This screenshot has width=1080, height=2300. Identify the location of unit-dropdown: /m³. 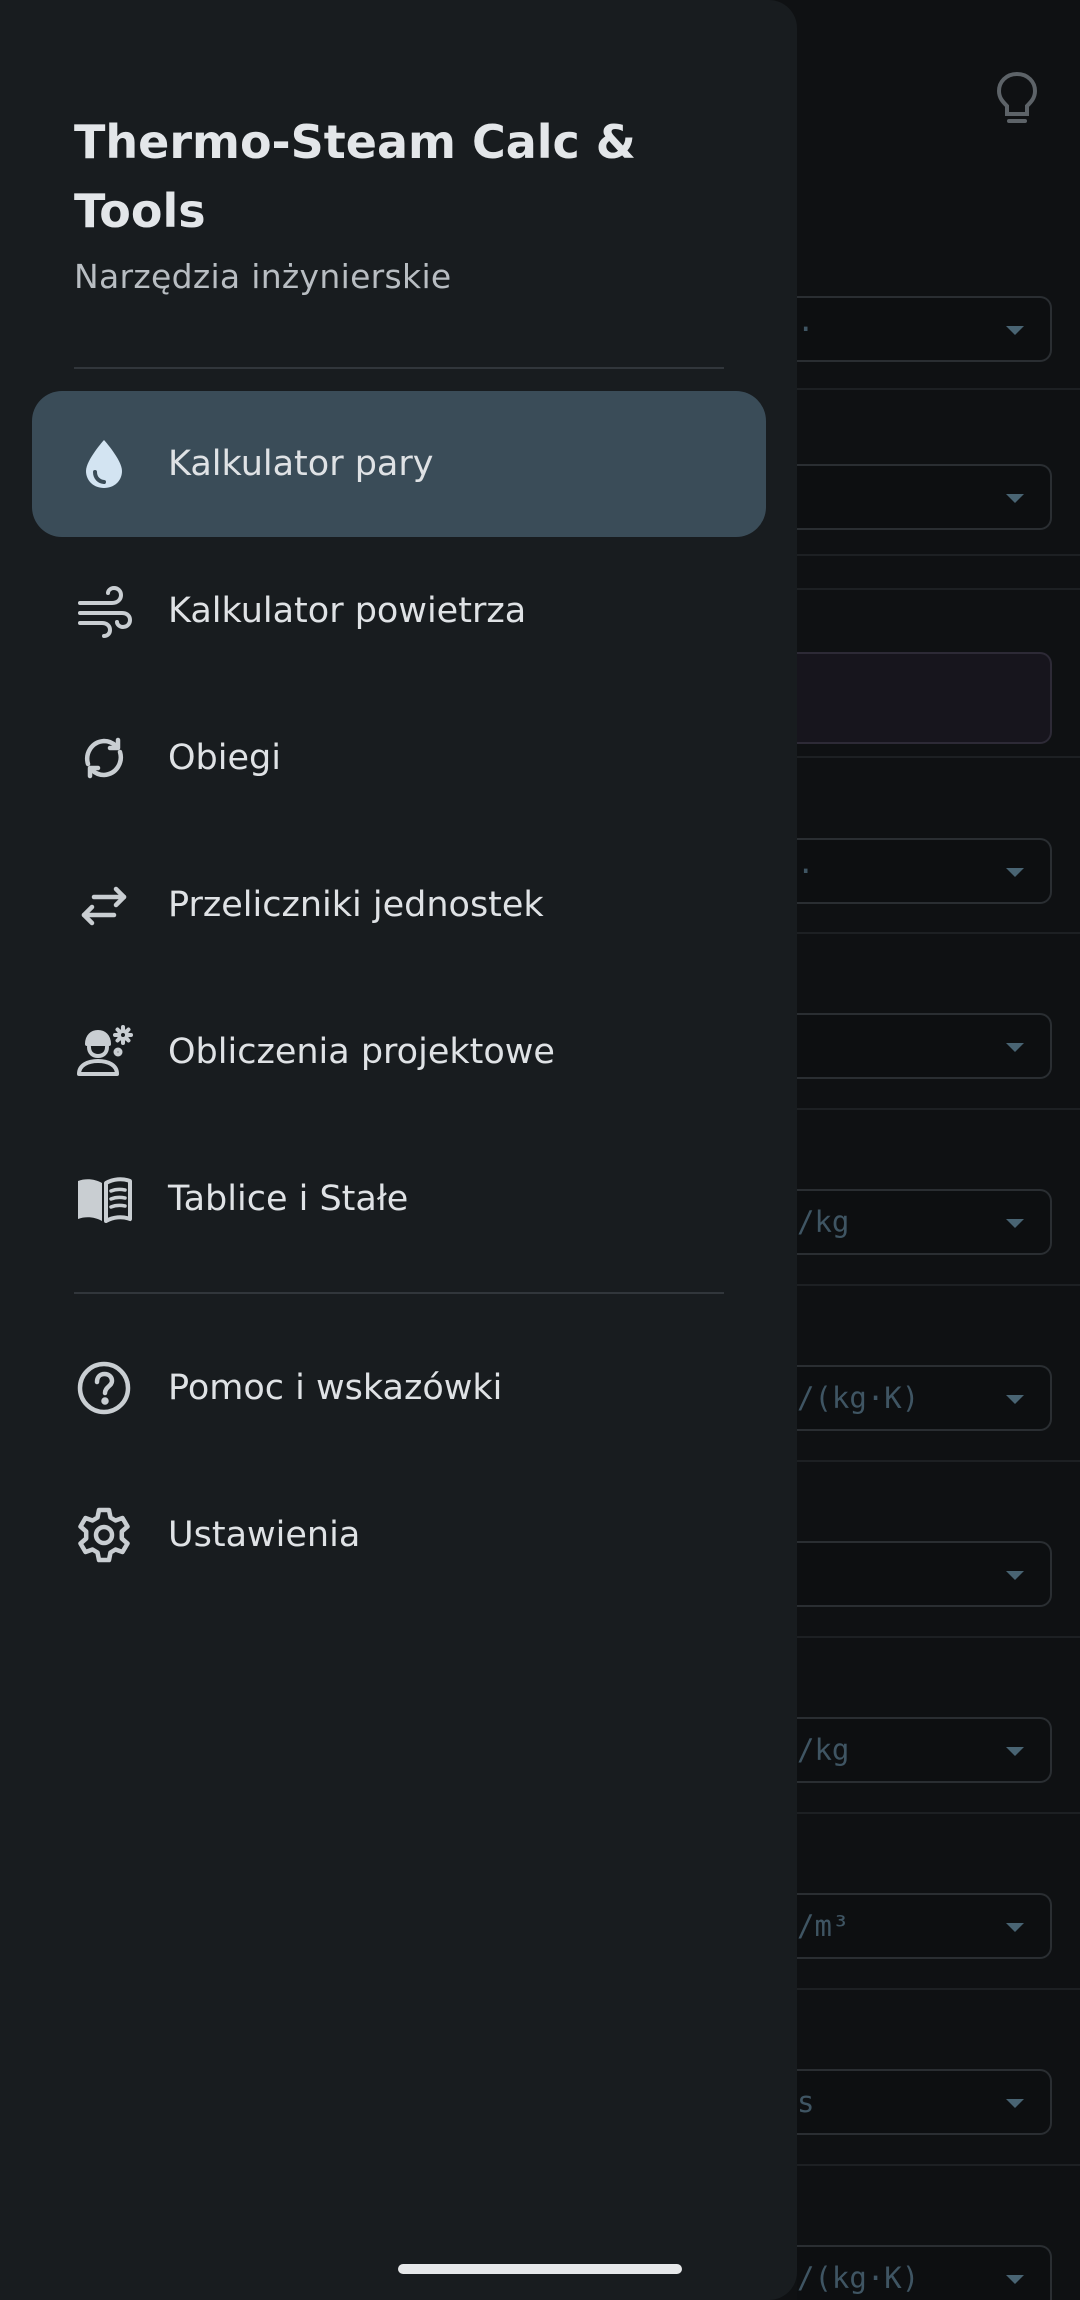
(924, 1926).